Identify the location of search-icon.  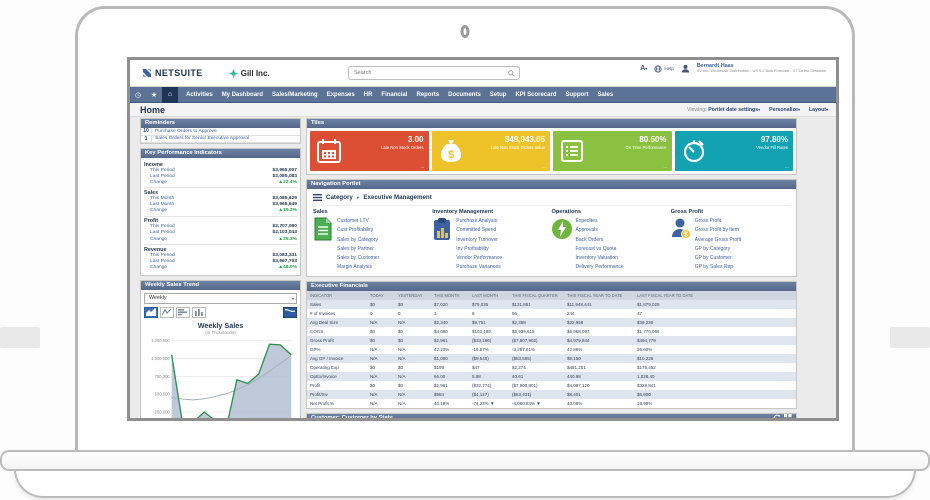
(511, 73).